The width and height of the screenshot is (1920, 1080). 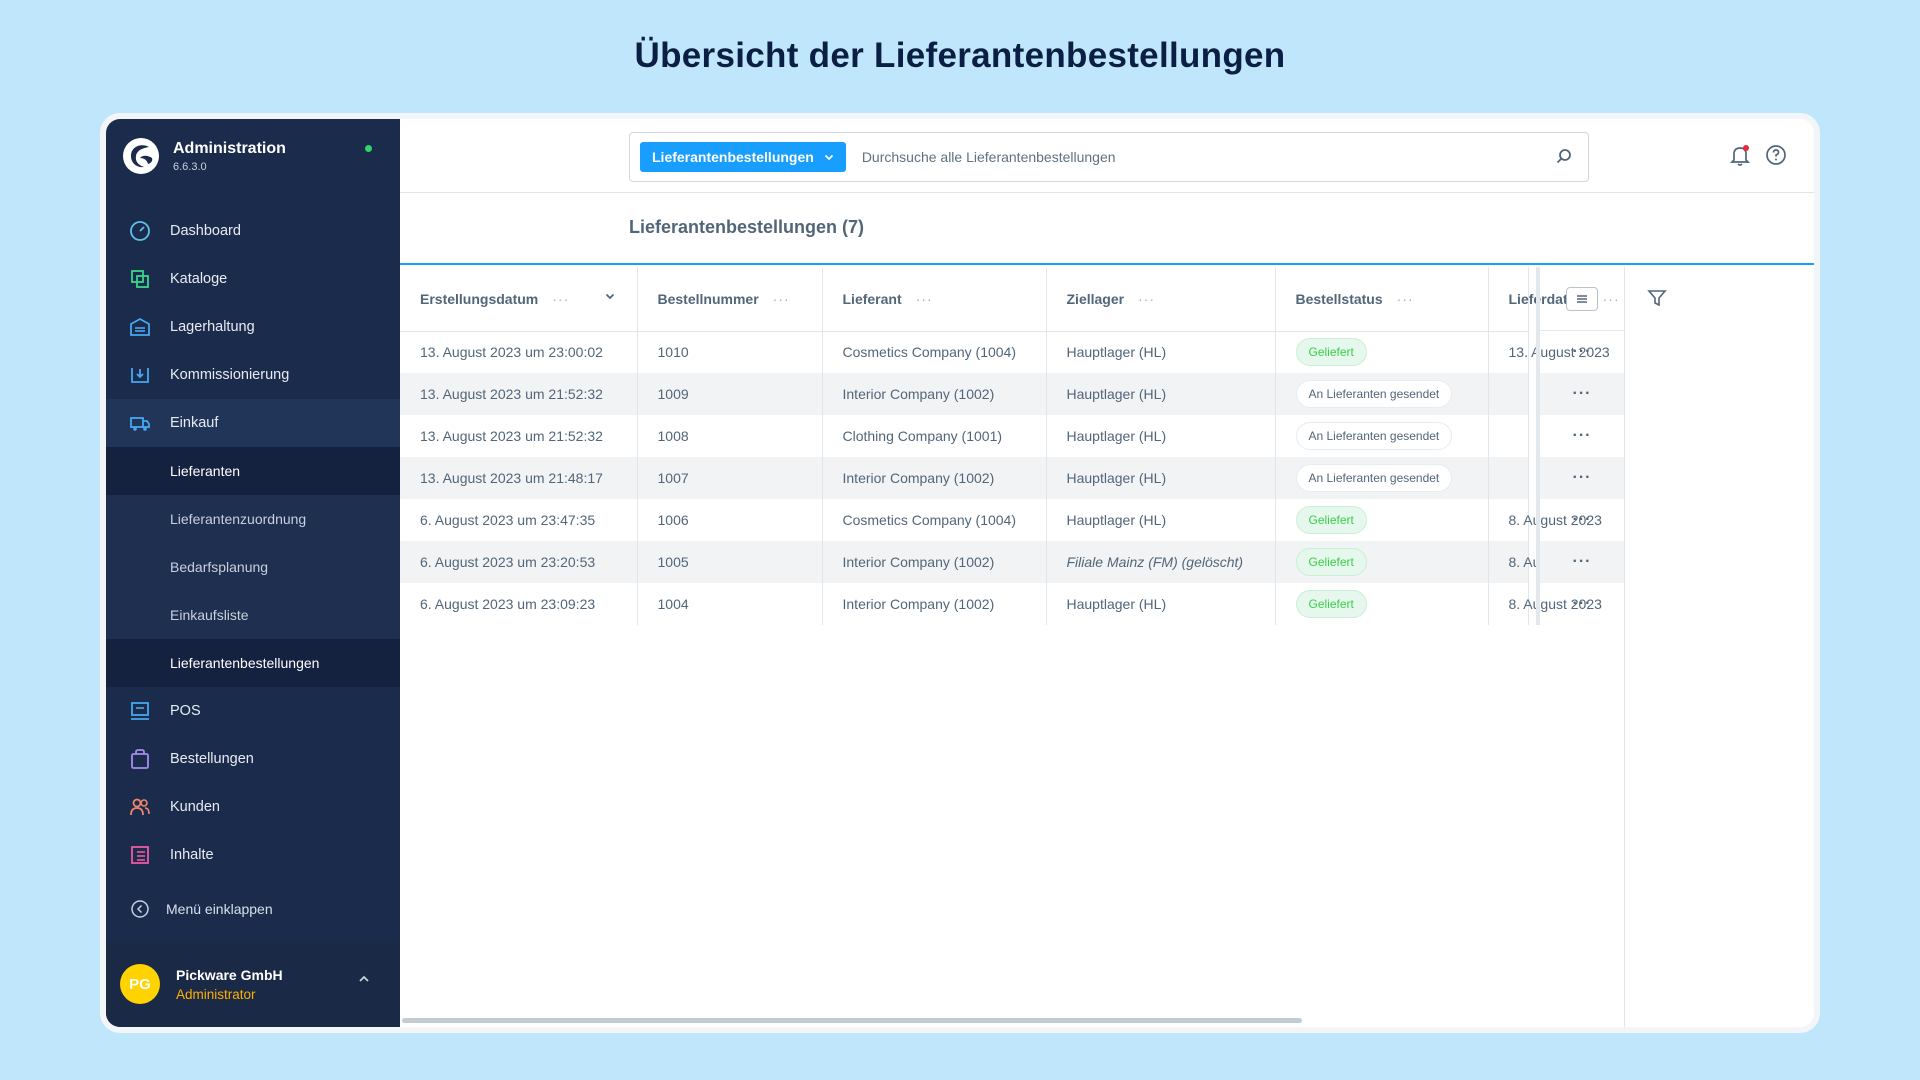 What do you see at coordinates (253, 711) in the screenshot?
I see `nav-item-pos: POS` at bounding box center [253, 711].